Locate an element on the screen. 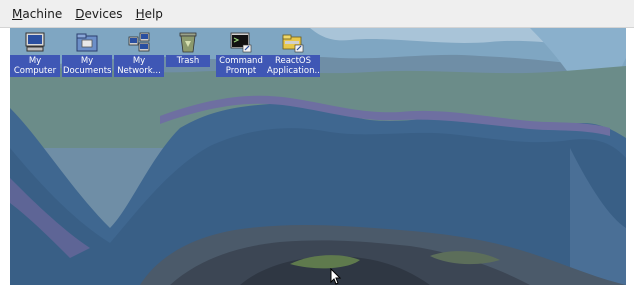 The height and width of the screenshot is (285, 634). recycle-bin-icon is located at coordinates (188, 42).